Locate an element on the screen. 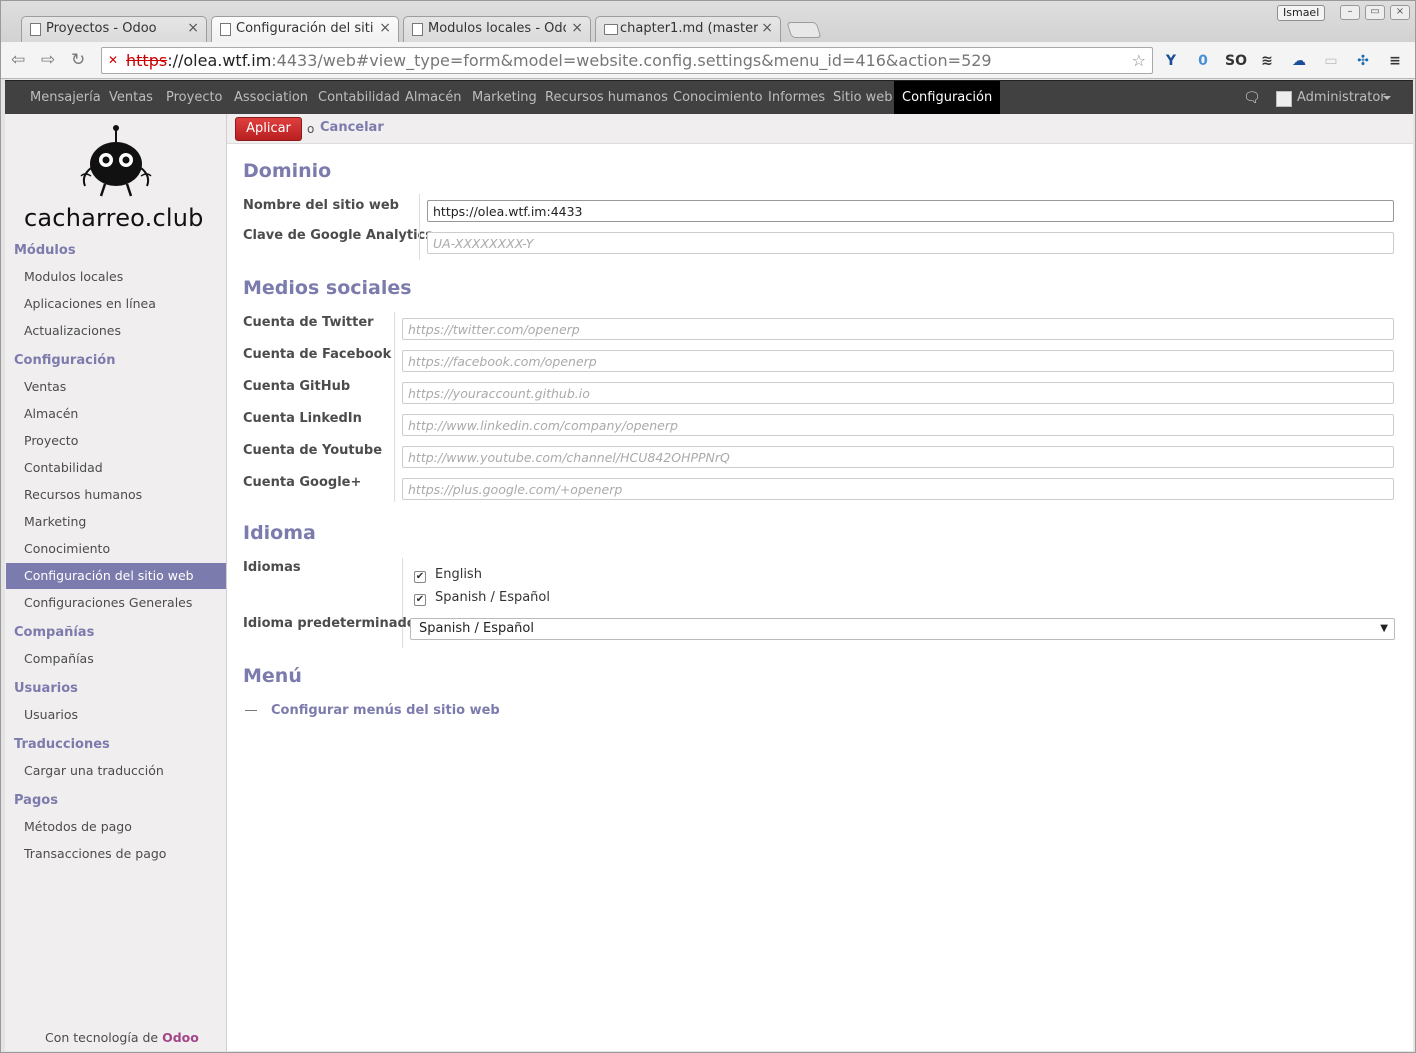 The height and width of the screenshot is (1053, 1416). googleplus-field is located at coordinates (898, 489).